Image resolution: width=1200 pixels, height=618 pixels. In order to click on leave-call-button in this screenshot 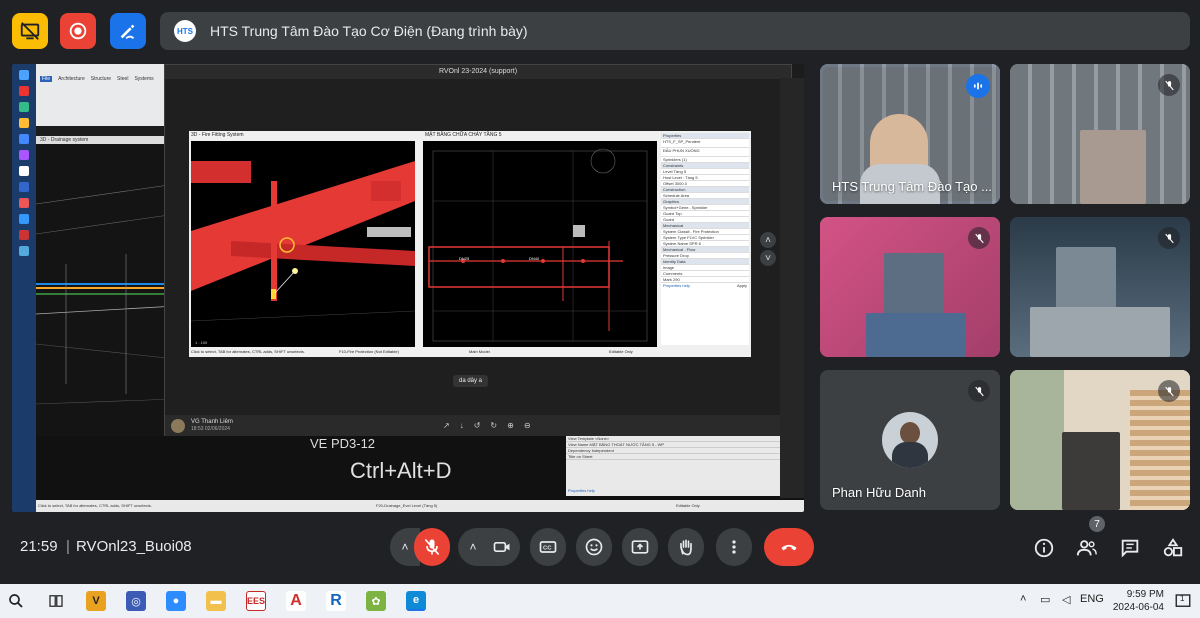, I will do `click(789, 547)`.